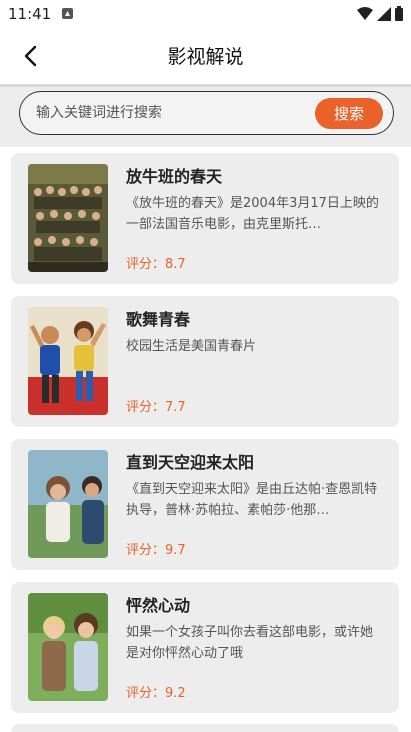  What do you see at coordinates (156, 693) in the screenshot?
I see `movie-rating: 评分：9.2` at bounding box center [156, 693].